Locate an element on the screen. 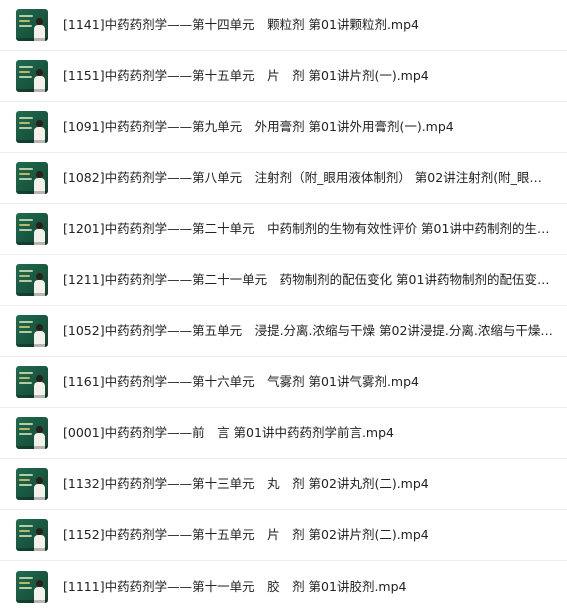  file-name: [1091]中药药剂学——第九单元 外用膏剂 第01讲外用膏剂(一).mp4 is located at coordinates (258, 126).